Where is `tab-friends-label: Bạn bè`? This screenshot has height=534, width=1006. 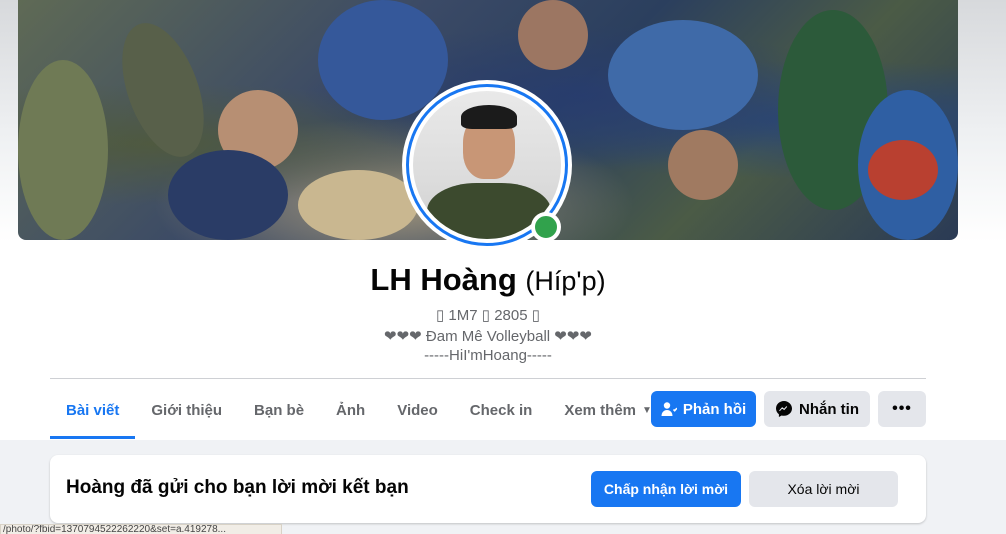
tab-friends-label: Bạn bè is located at coordinates (279, 410).